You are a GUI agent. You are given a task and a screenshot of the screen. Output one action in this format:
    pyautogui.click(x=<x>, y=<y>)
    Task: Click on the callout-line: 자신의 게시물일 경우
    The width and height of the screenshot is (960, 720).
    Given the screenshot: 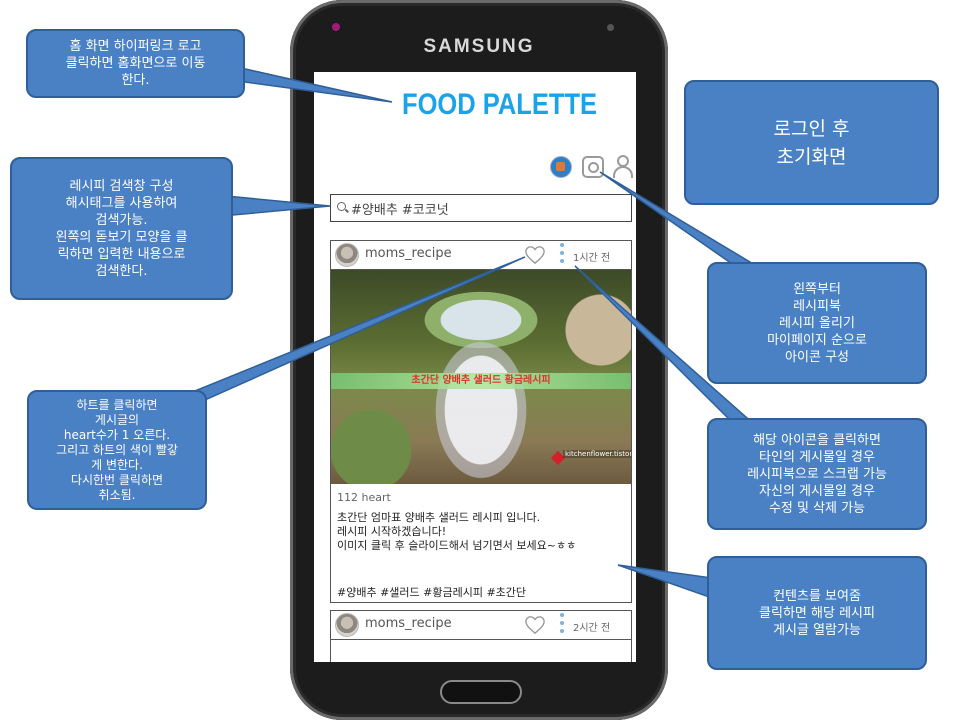 What is the action you would take?
    pyautogui.click(x=817, y=491)
    